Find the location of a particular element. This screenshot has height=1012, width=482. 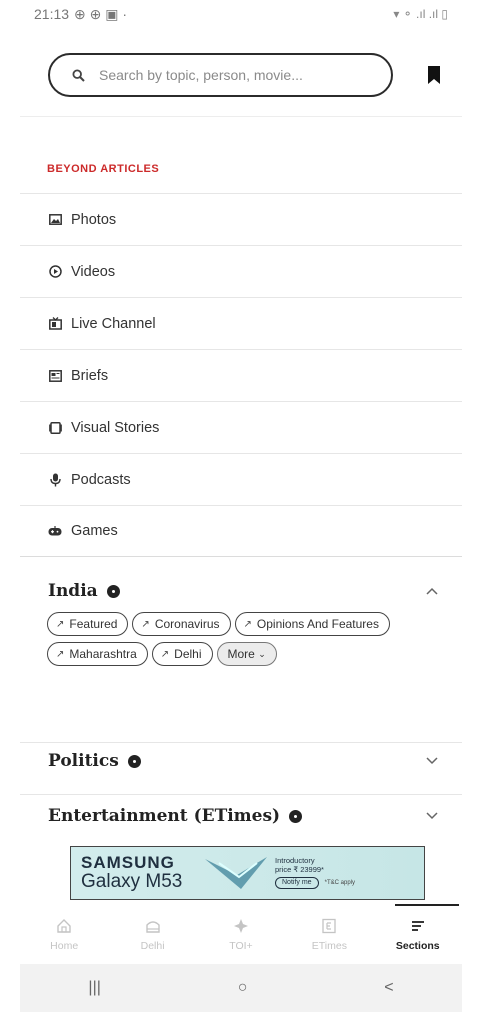

bookmark-icon is located at coordinates (434, 75).